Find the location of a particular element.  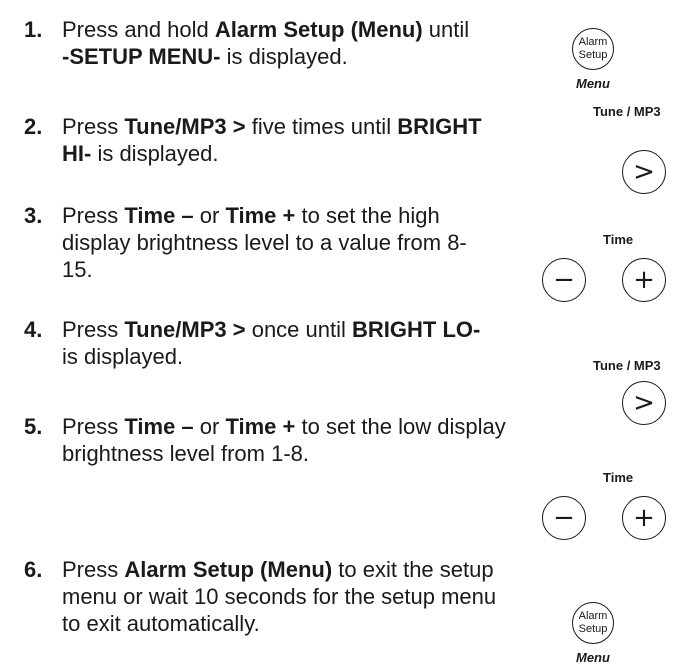

step-number: 6. is located at coordinates (33, 569).